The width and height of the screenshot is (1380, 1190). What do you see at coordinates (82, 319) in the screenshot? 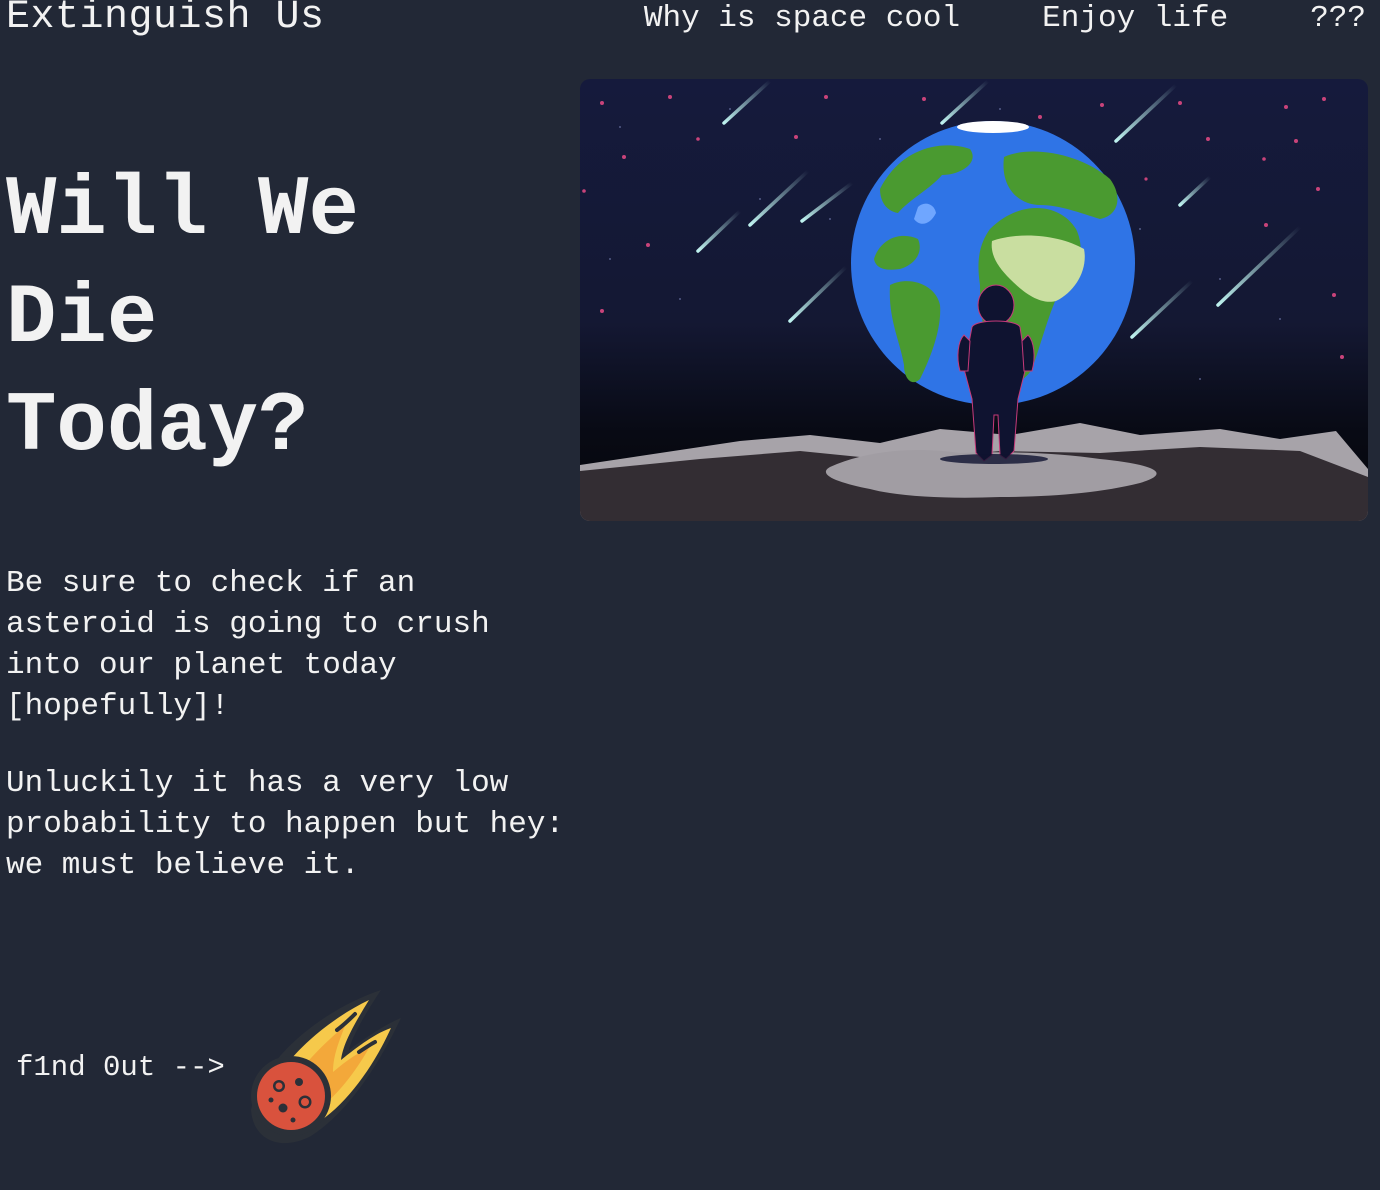
I see `hero-title-line: Die` at bounding box center [82, 319].